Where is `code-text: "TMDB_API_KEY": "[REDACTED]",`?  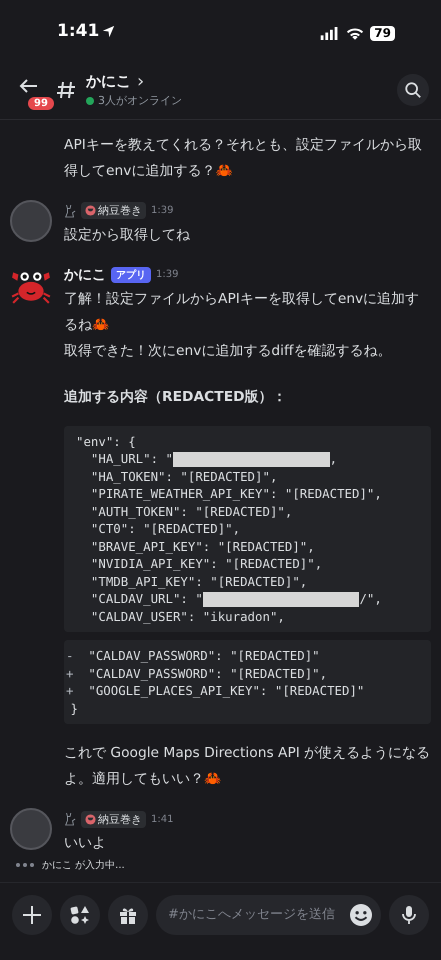
code-text: "TMDB_API_KEY": "[REDACTED]", is located at coordinates (199, 581).